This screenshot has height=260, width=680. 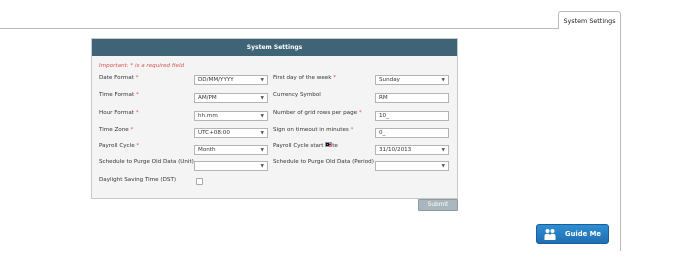 I want to click on purge-unit-label: Schedule to Purge Old Data (Unit), so click(x=146, y=162).